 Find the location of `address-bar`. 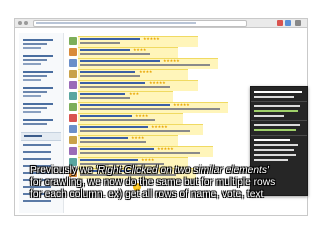

address-bar is located at coordinates (161, 23).